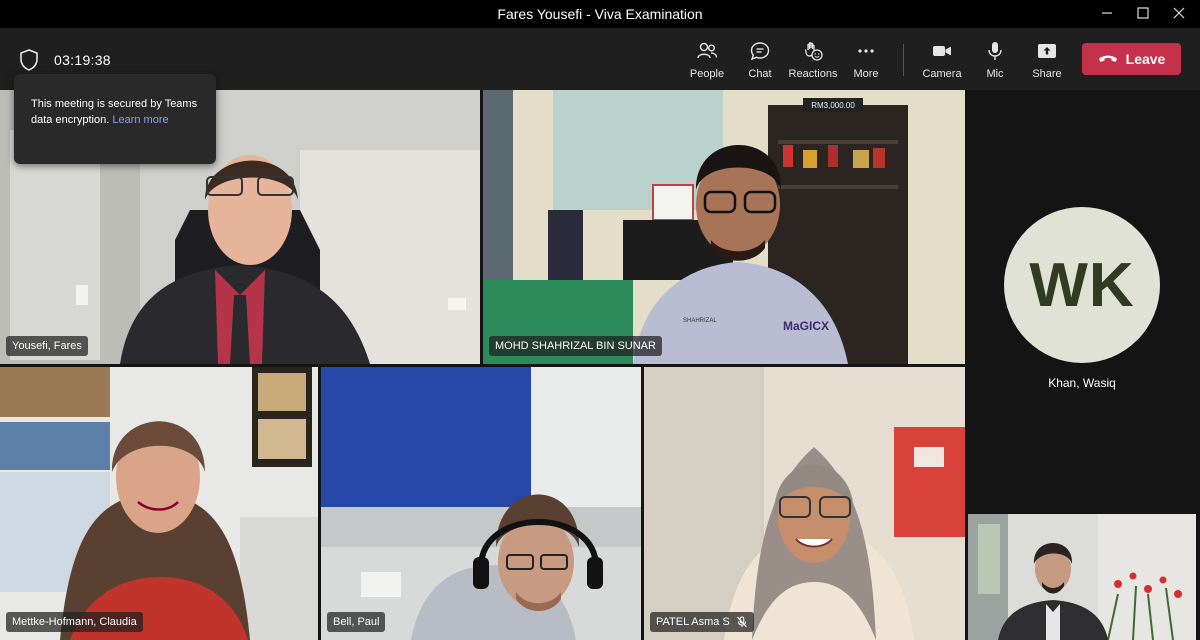 Image resolution: width=1200 pixels, height=640 pixels. Describe the element at coordinates (741, 622) in the screenshot. I see `mic-off-icon` at that location.